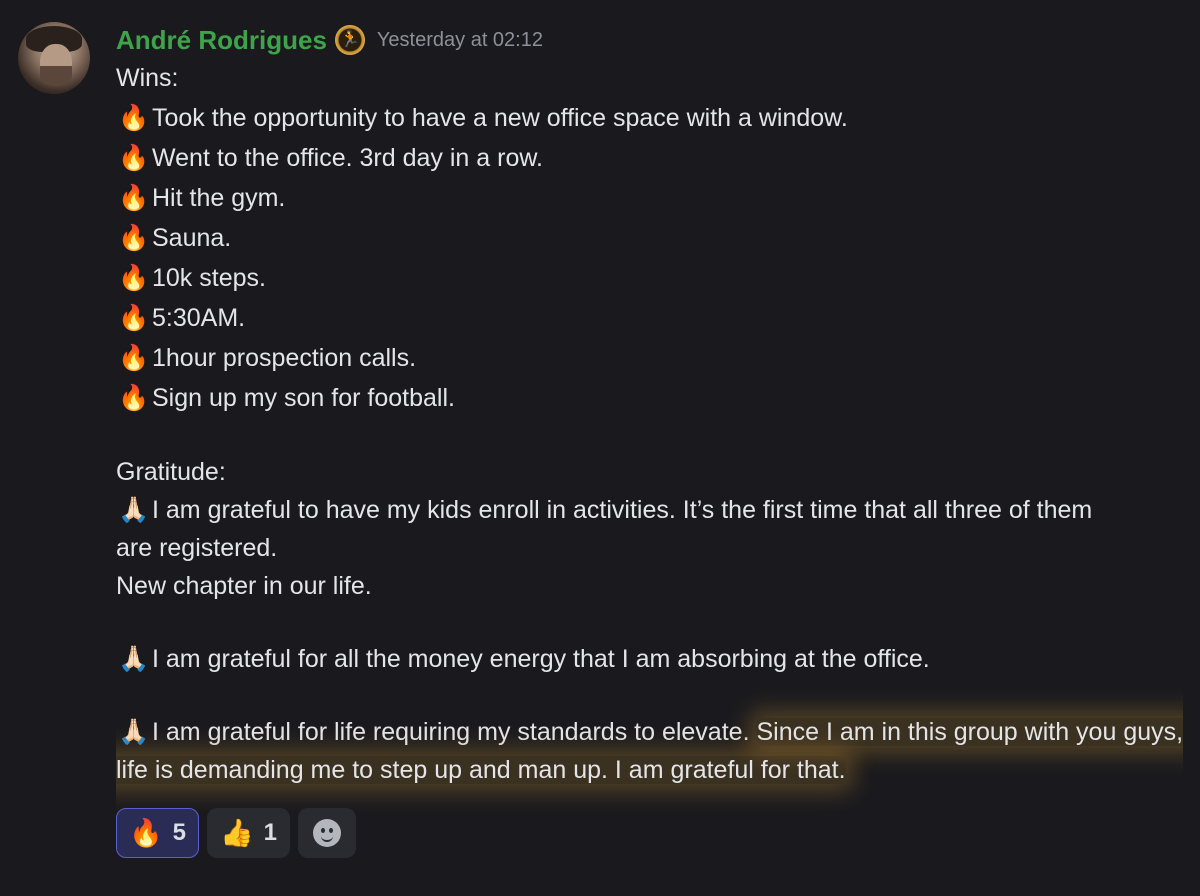  Describe the element at coordinates (652, 358) in the screenshot. I see `win-item: 🔥1hour prospection calls.` at that location.